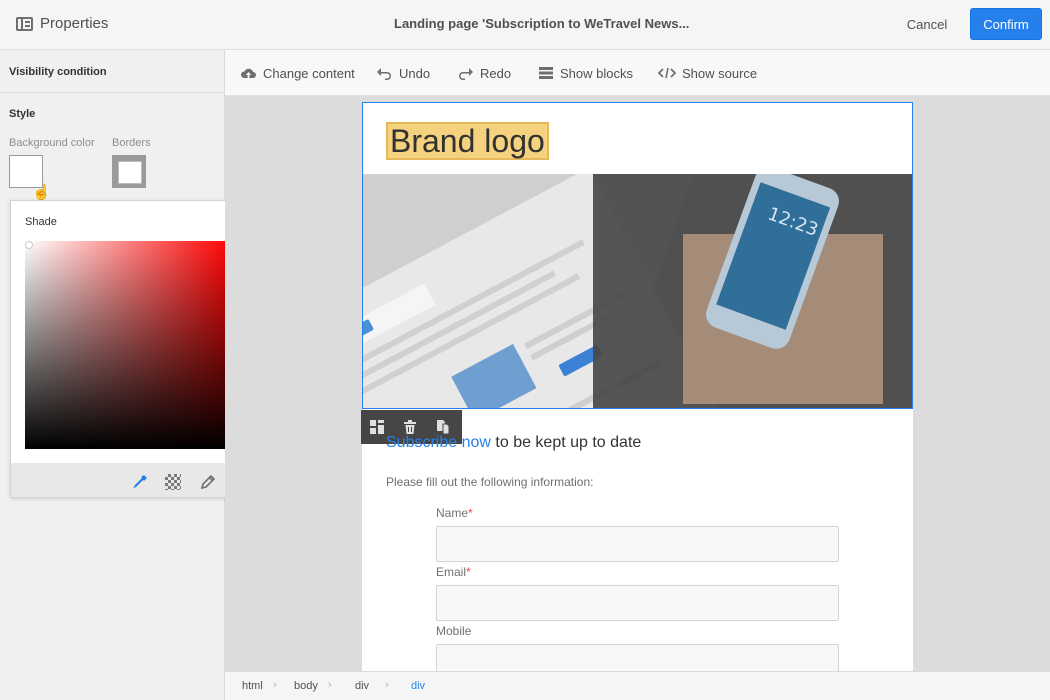  What do you see at coordinates (173, 482) in the screenshot?
I see `checkerboard-icon` at bounding box center [173, 482].